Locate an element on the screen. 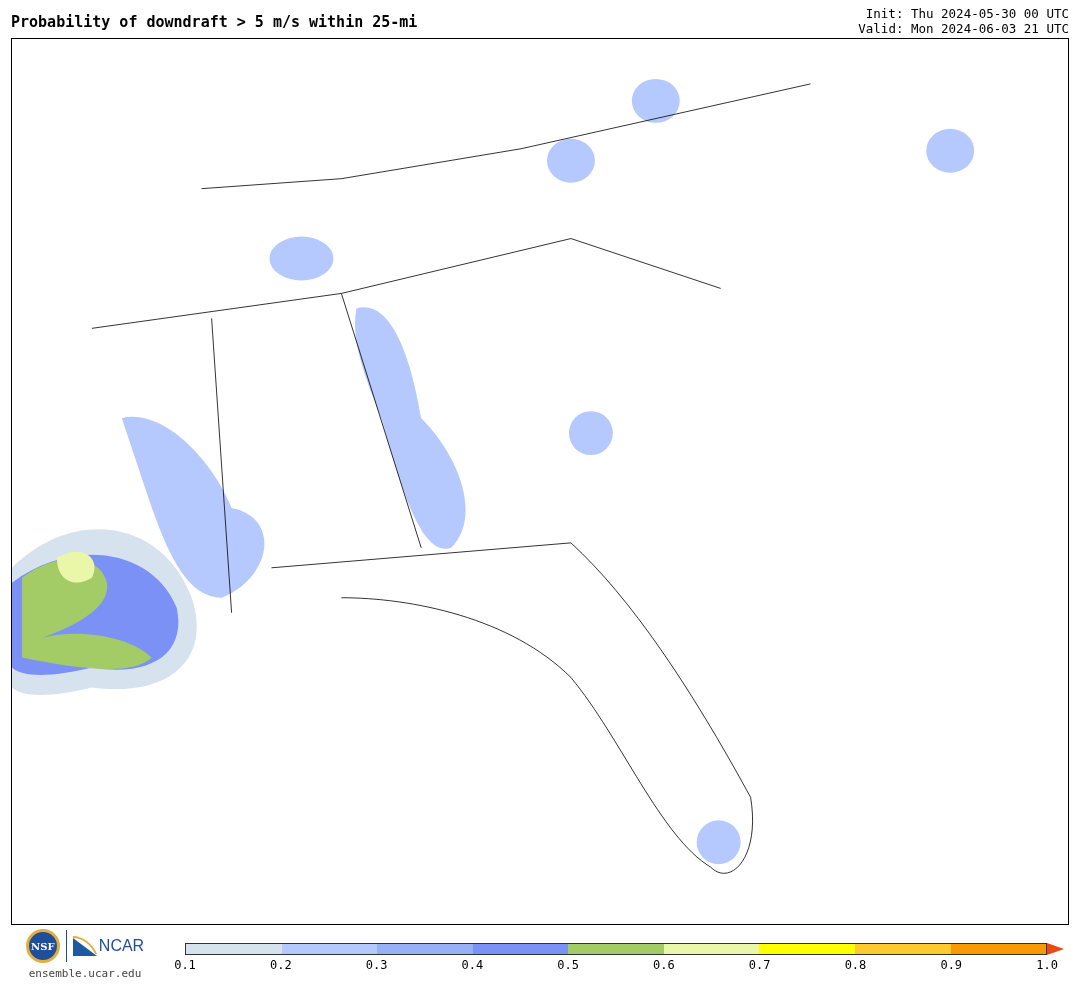 The image size is (1080, 988). chart-title: Probability of downdraft > 5 m/s within 25-mi is located at coordinates (214, 22).